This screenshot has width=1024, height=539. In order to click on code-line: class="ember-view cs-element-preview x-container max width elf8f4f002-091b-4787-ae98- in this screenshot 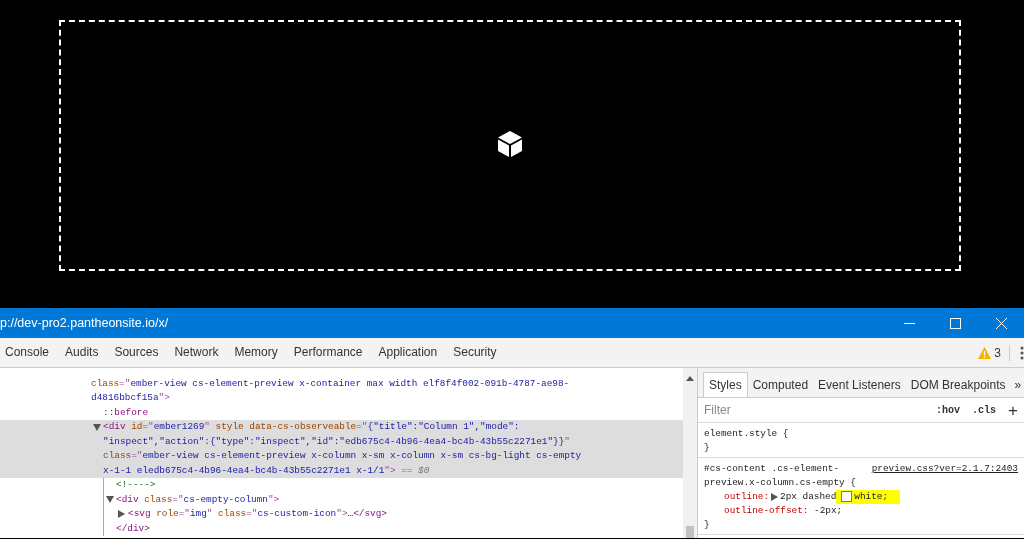, I will do `click(381, 383)`.